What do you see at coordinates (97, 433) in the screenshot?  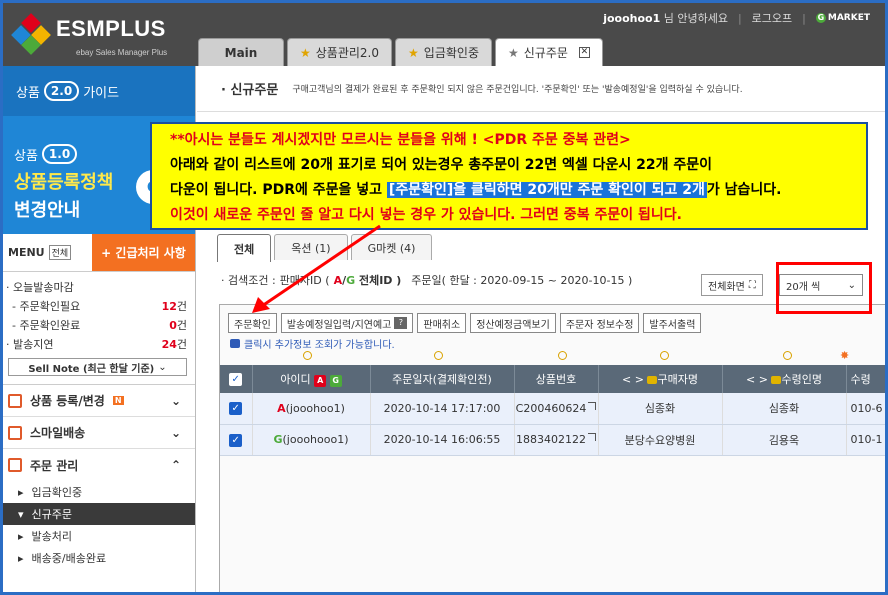 I see `menu-smile-delivery: 스마일배송 ⌄` at bounding box center [97, 433].